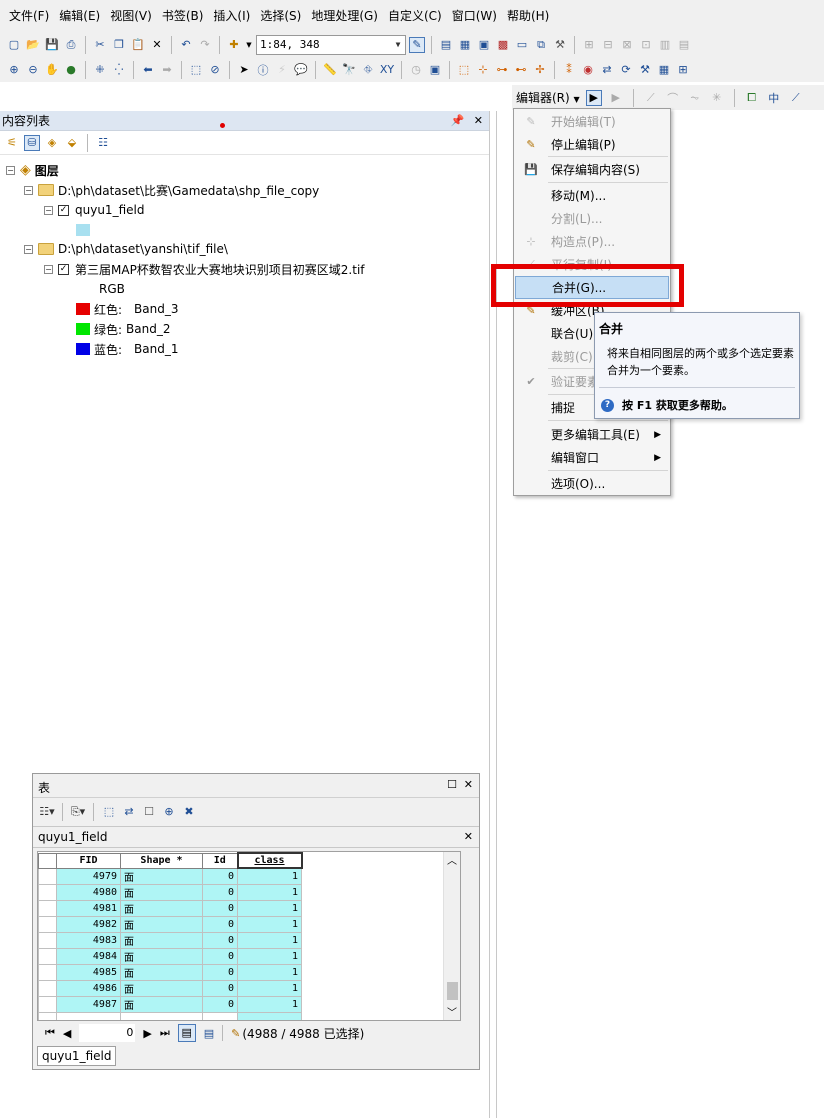 This screenshot has height=1118, width=824. Describe the element at coordinates (521, 70) in the screenshot. I see `topology-icon: ⊷` at that location.